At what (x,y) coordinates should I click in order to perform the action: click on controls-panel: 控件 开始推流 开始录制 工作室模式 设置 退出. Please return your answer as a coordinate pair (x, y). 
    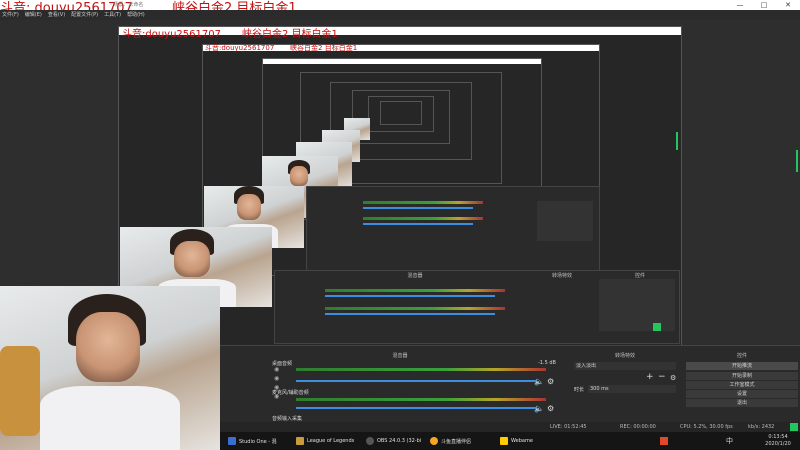
    Looking at the image, I should click on (742, 384).